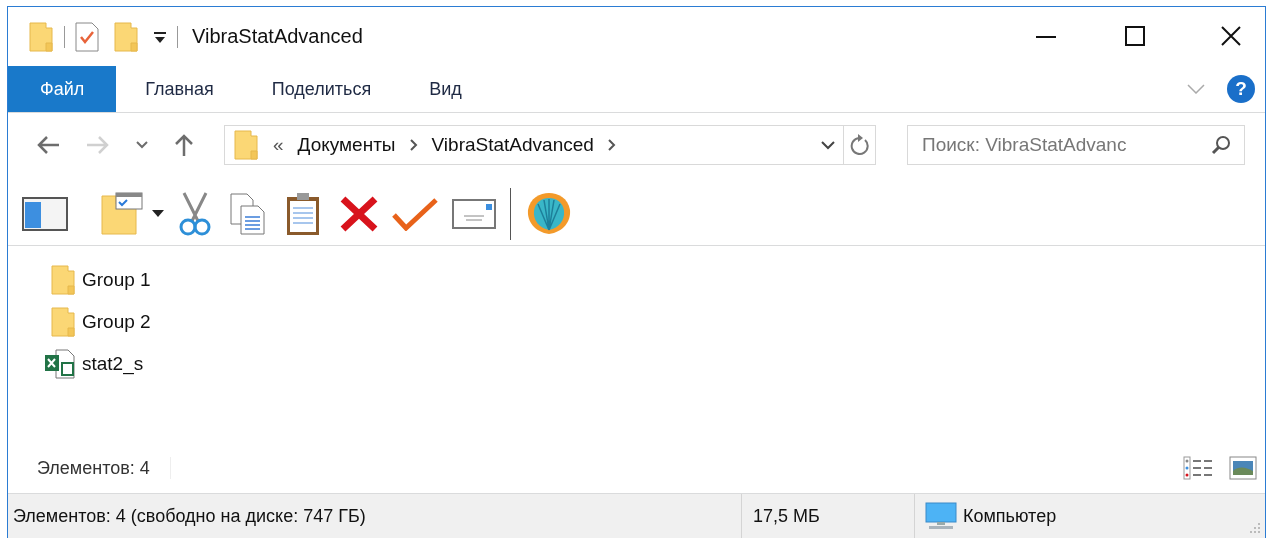  I want to click on file-item: stat2_s, so click(113, 364).